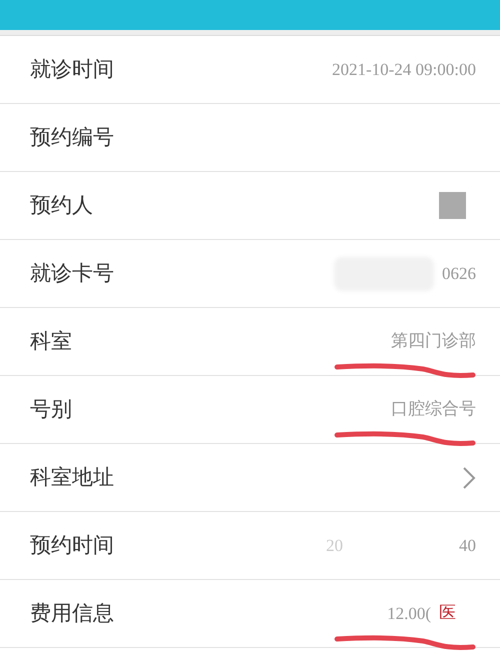 Image resolution: width=500 pixels, height=667 pixels. What do you see at coordinates (51, 341) in the screenshot?
I see `field-label: 科室` at bounding box center [51, 341].